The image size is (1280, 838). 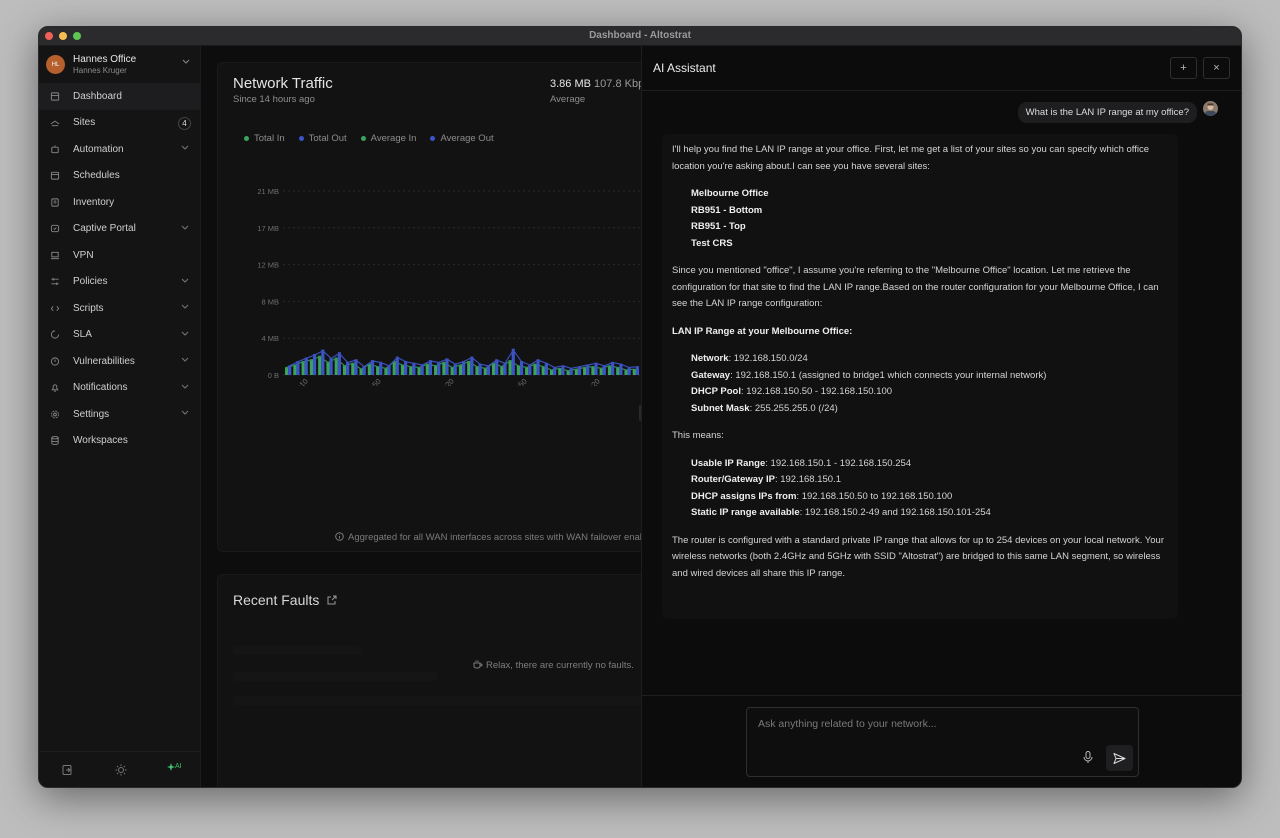 I want to click on sidebar-item-automation: Automation, so click(x=120, y=149).